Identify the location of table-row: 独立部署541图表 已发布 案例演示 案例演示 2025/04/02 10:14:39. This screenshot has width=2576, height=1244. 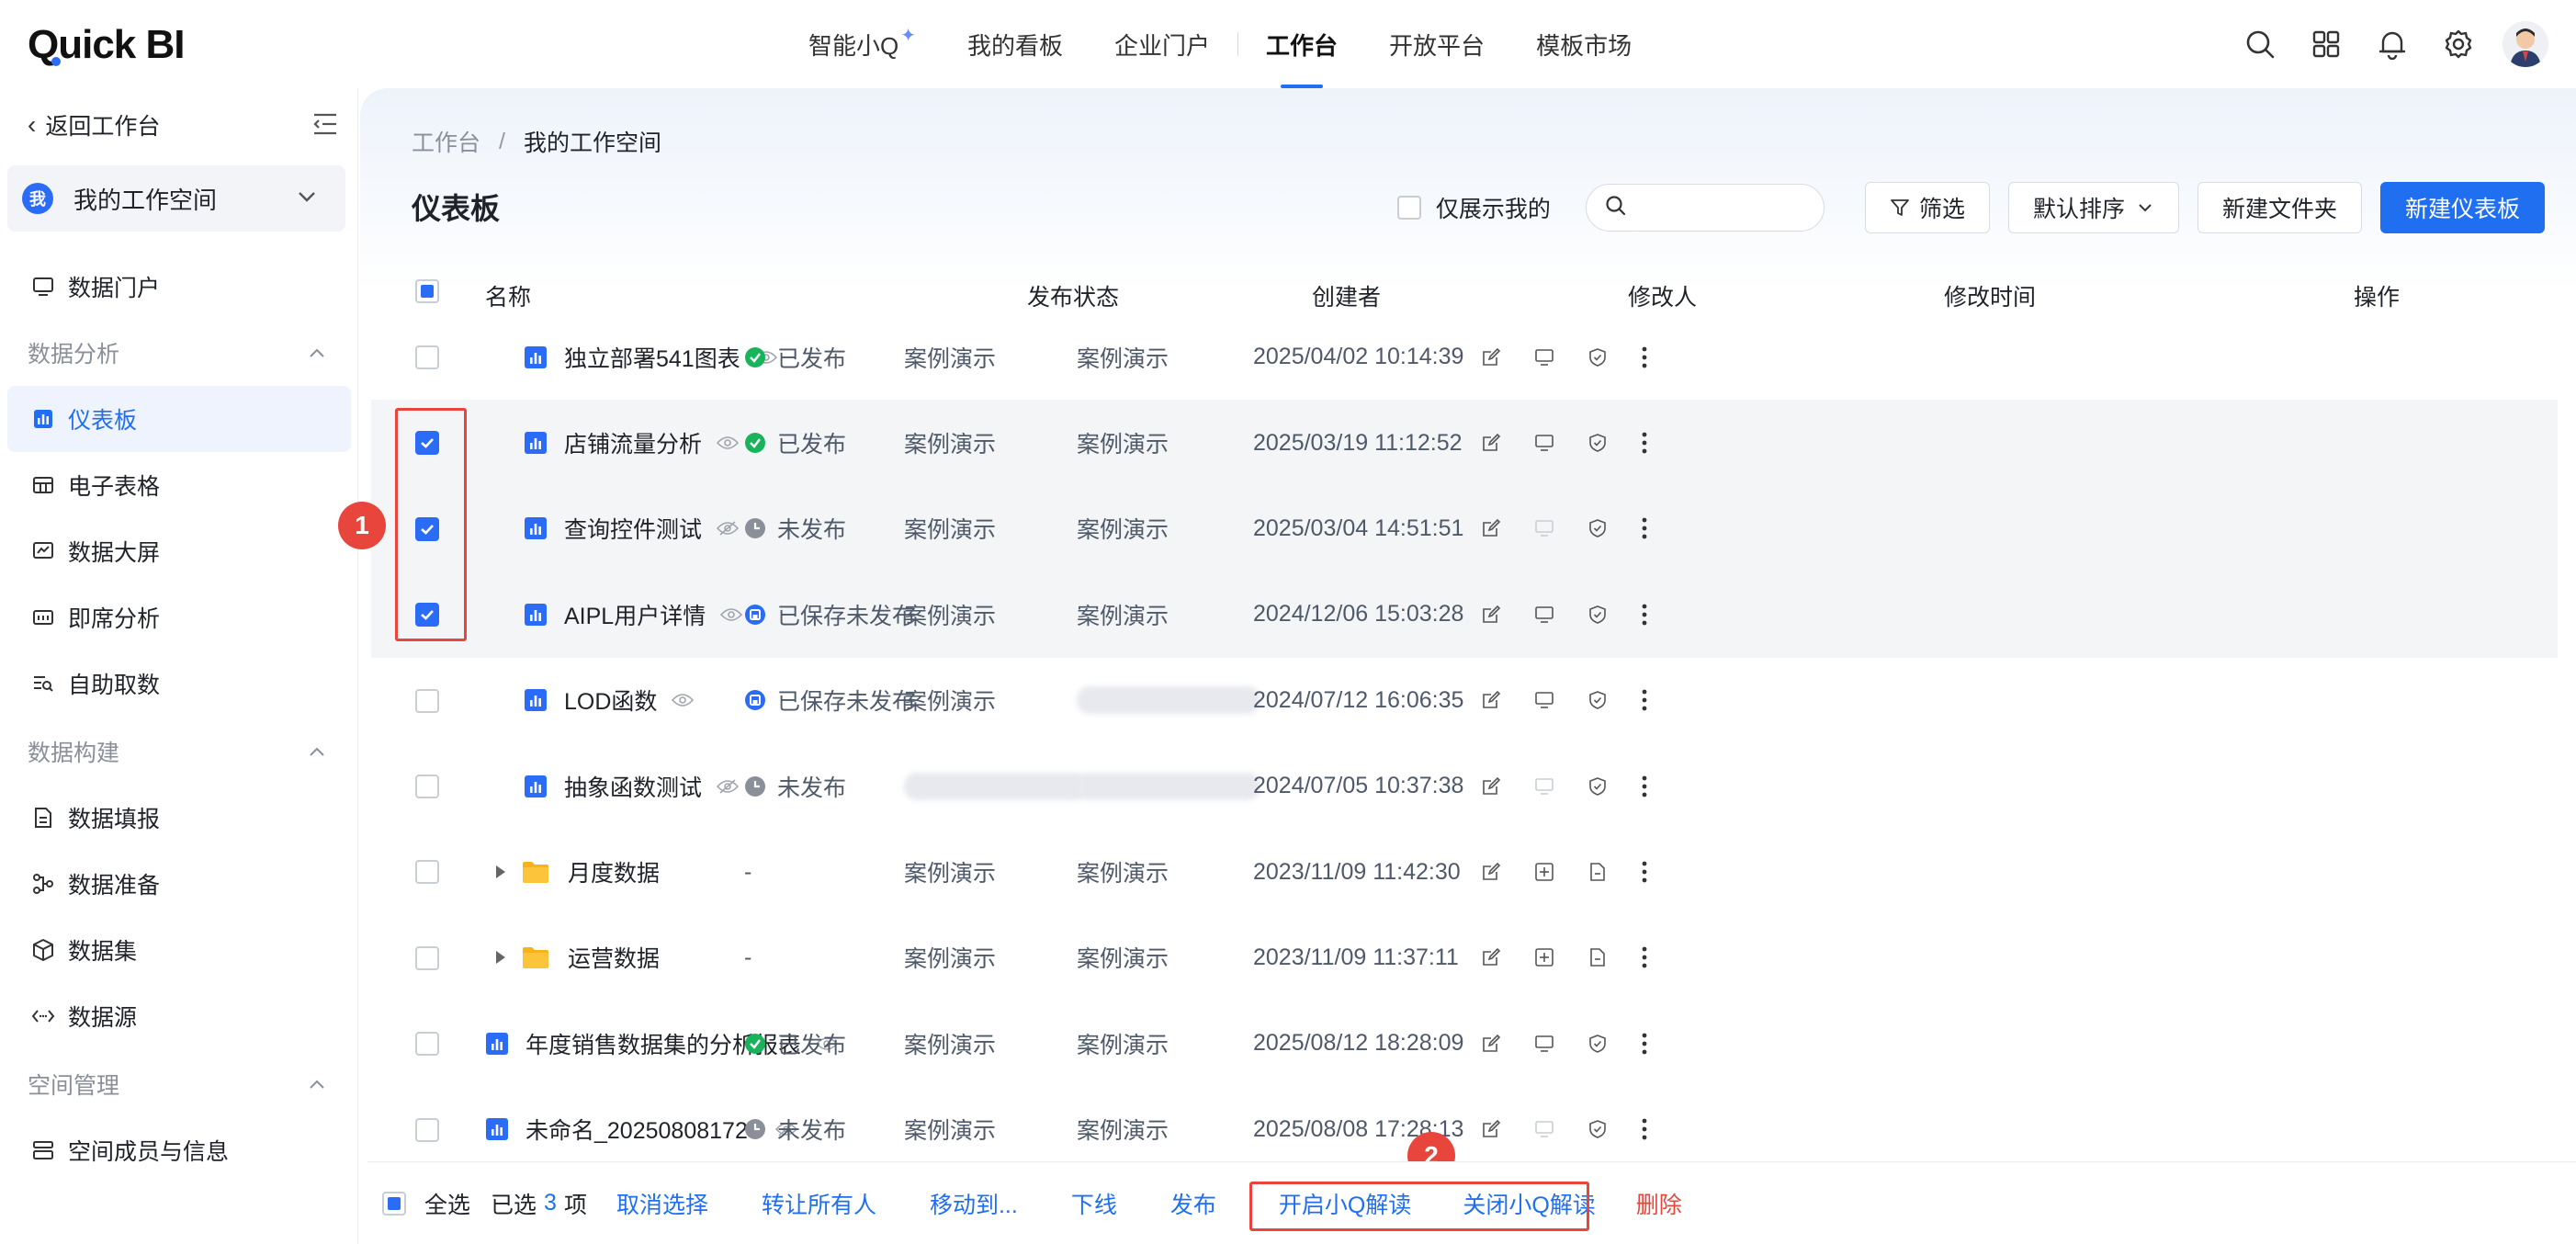
(1464, 357).